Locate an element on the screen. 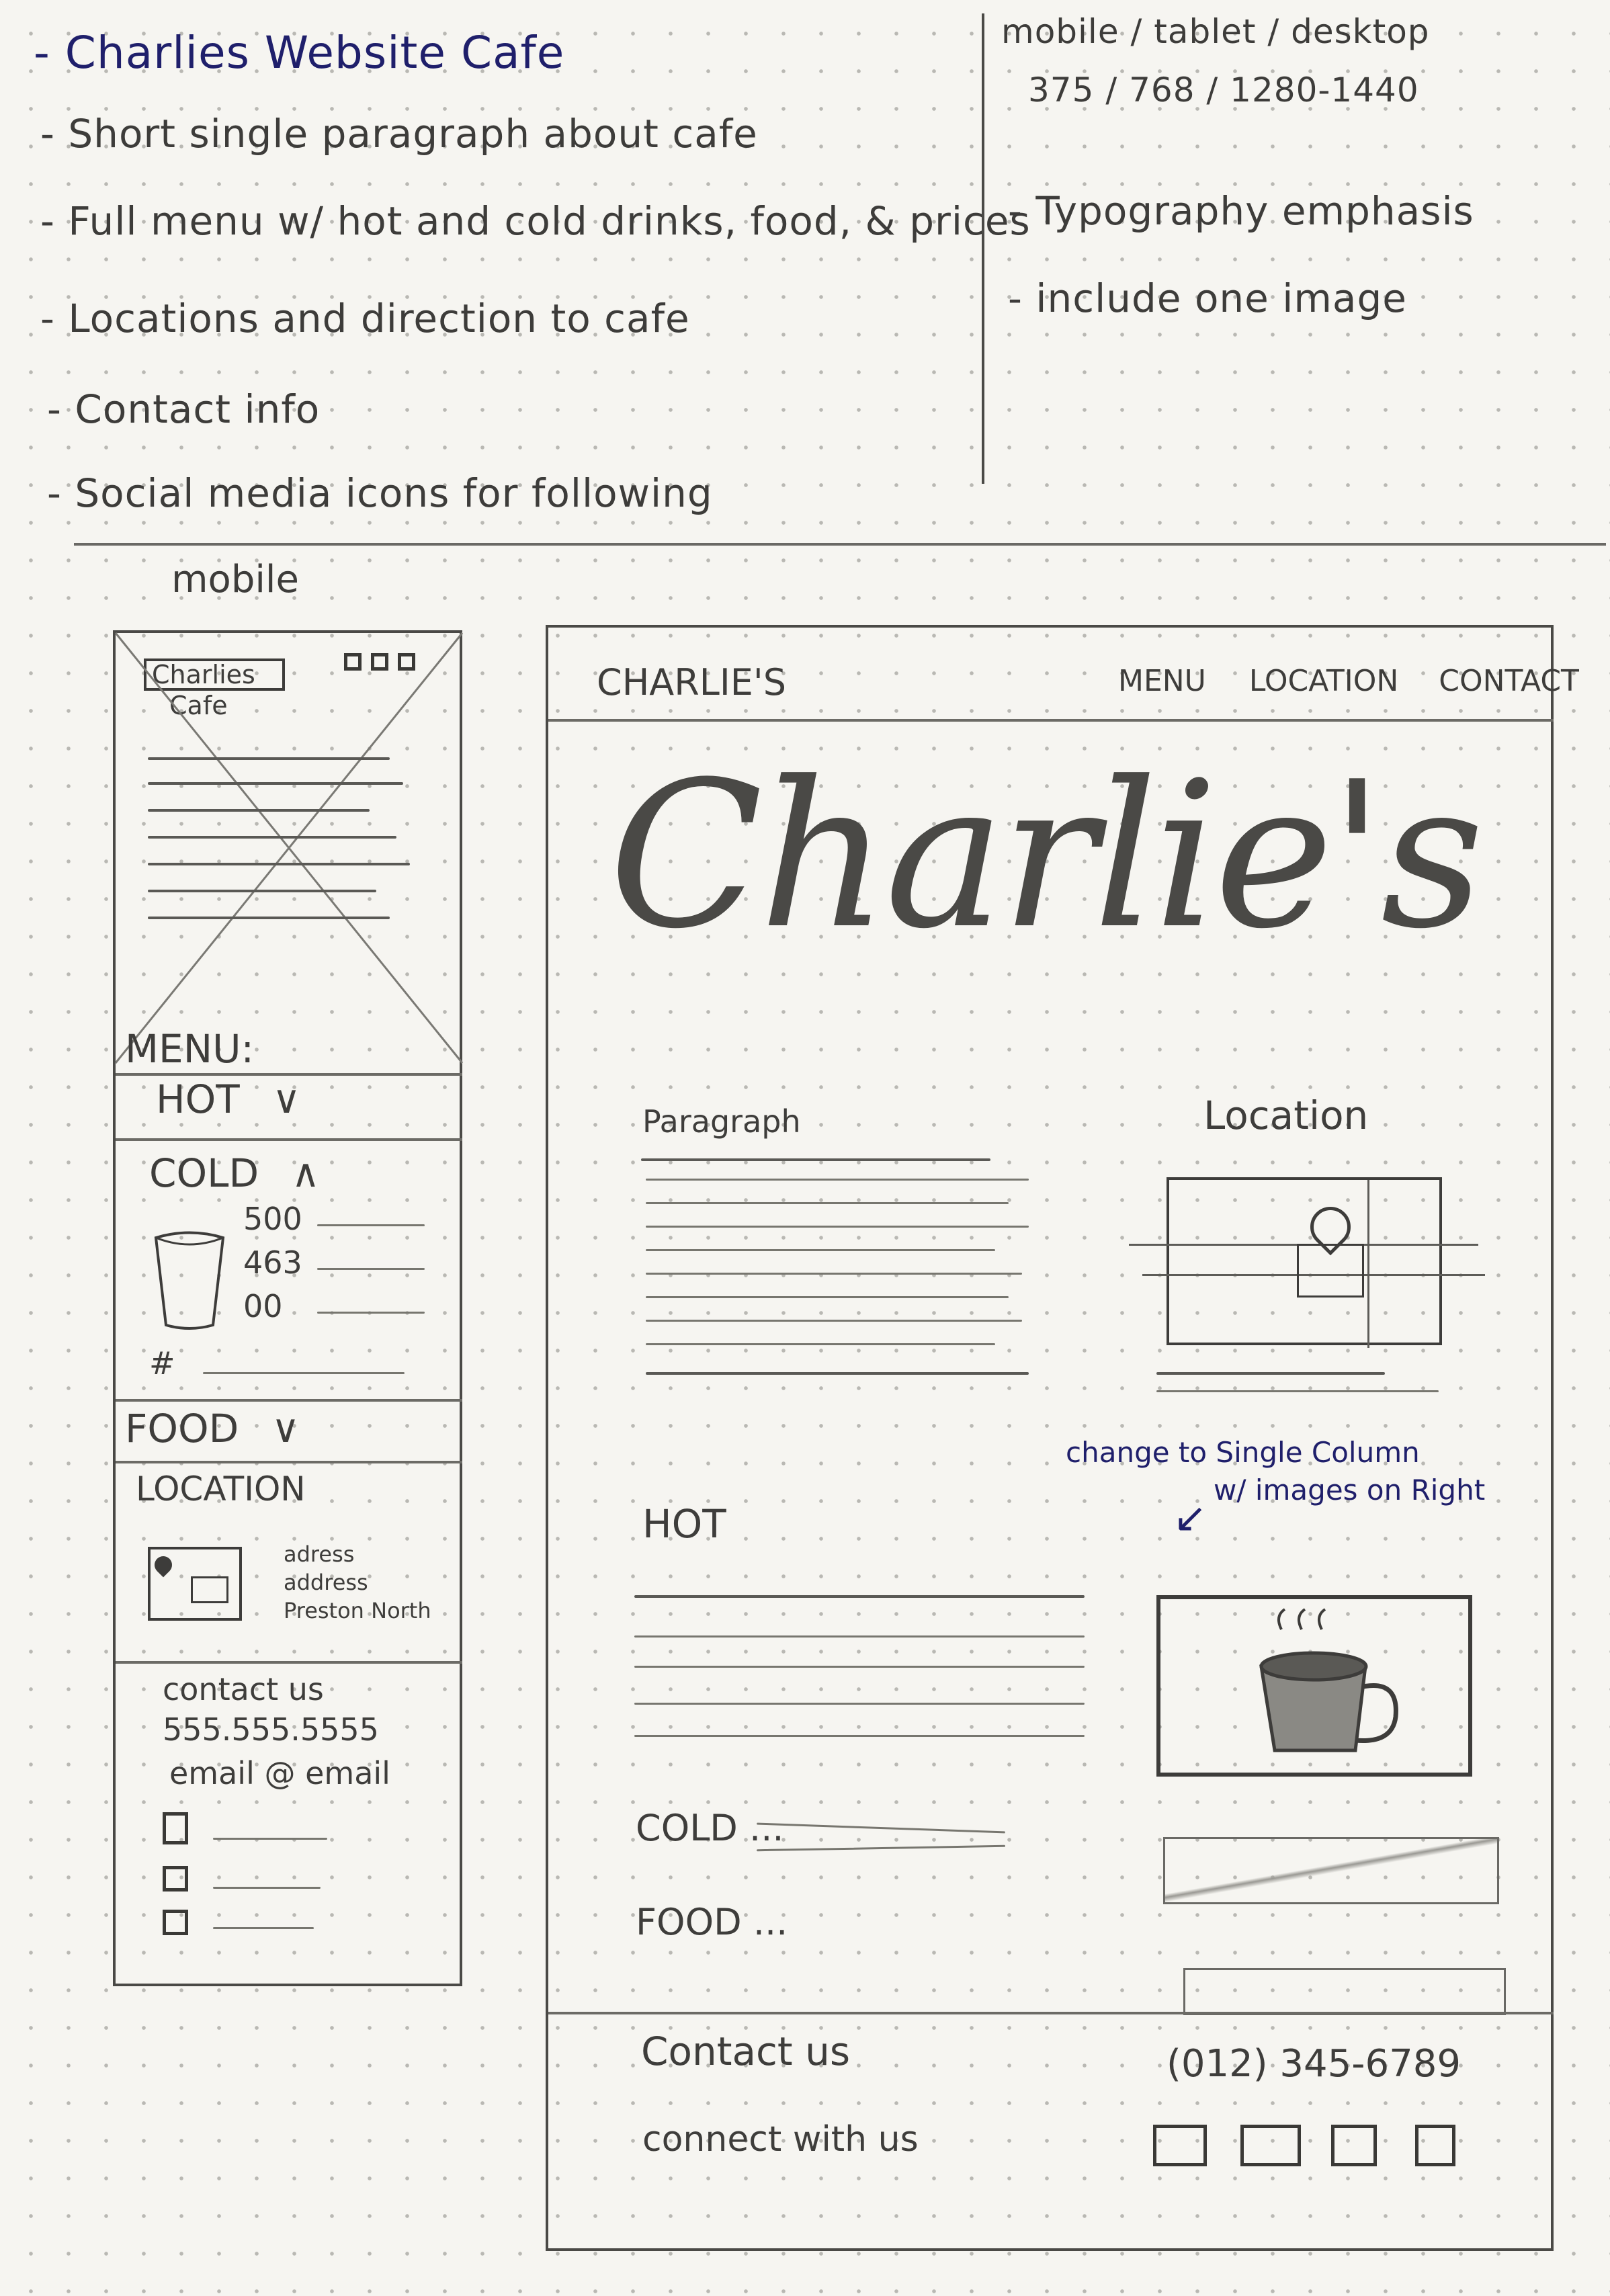 The height and width of the screenshot is (2296, 1610). connect-label: connect with us is located at coordinates (780, 2139).